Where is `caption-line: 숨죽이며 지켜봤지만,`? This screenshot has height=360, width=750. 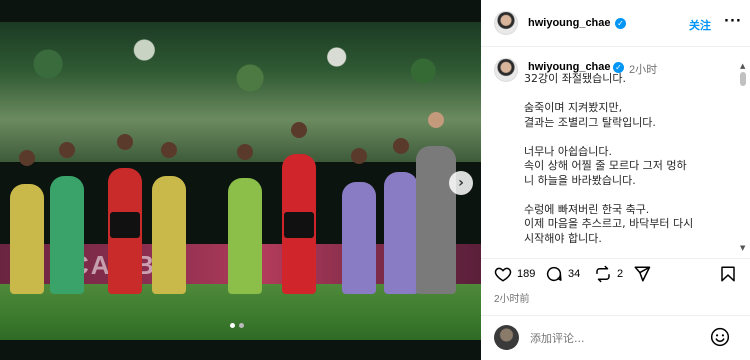
caption-line: 숨죽이며 지켜봤지만, is located at coordinates (573, 107).